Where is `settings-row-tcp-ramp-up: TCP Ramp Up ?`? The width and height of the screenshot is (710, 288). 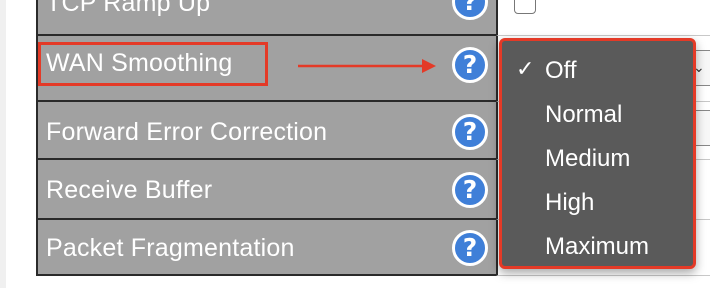 settings-row-tcp-ramp-up: TCP Ramp Up ? is located at coordinates (373, 18).